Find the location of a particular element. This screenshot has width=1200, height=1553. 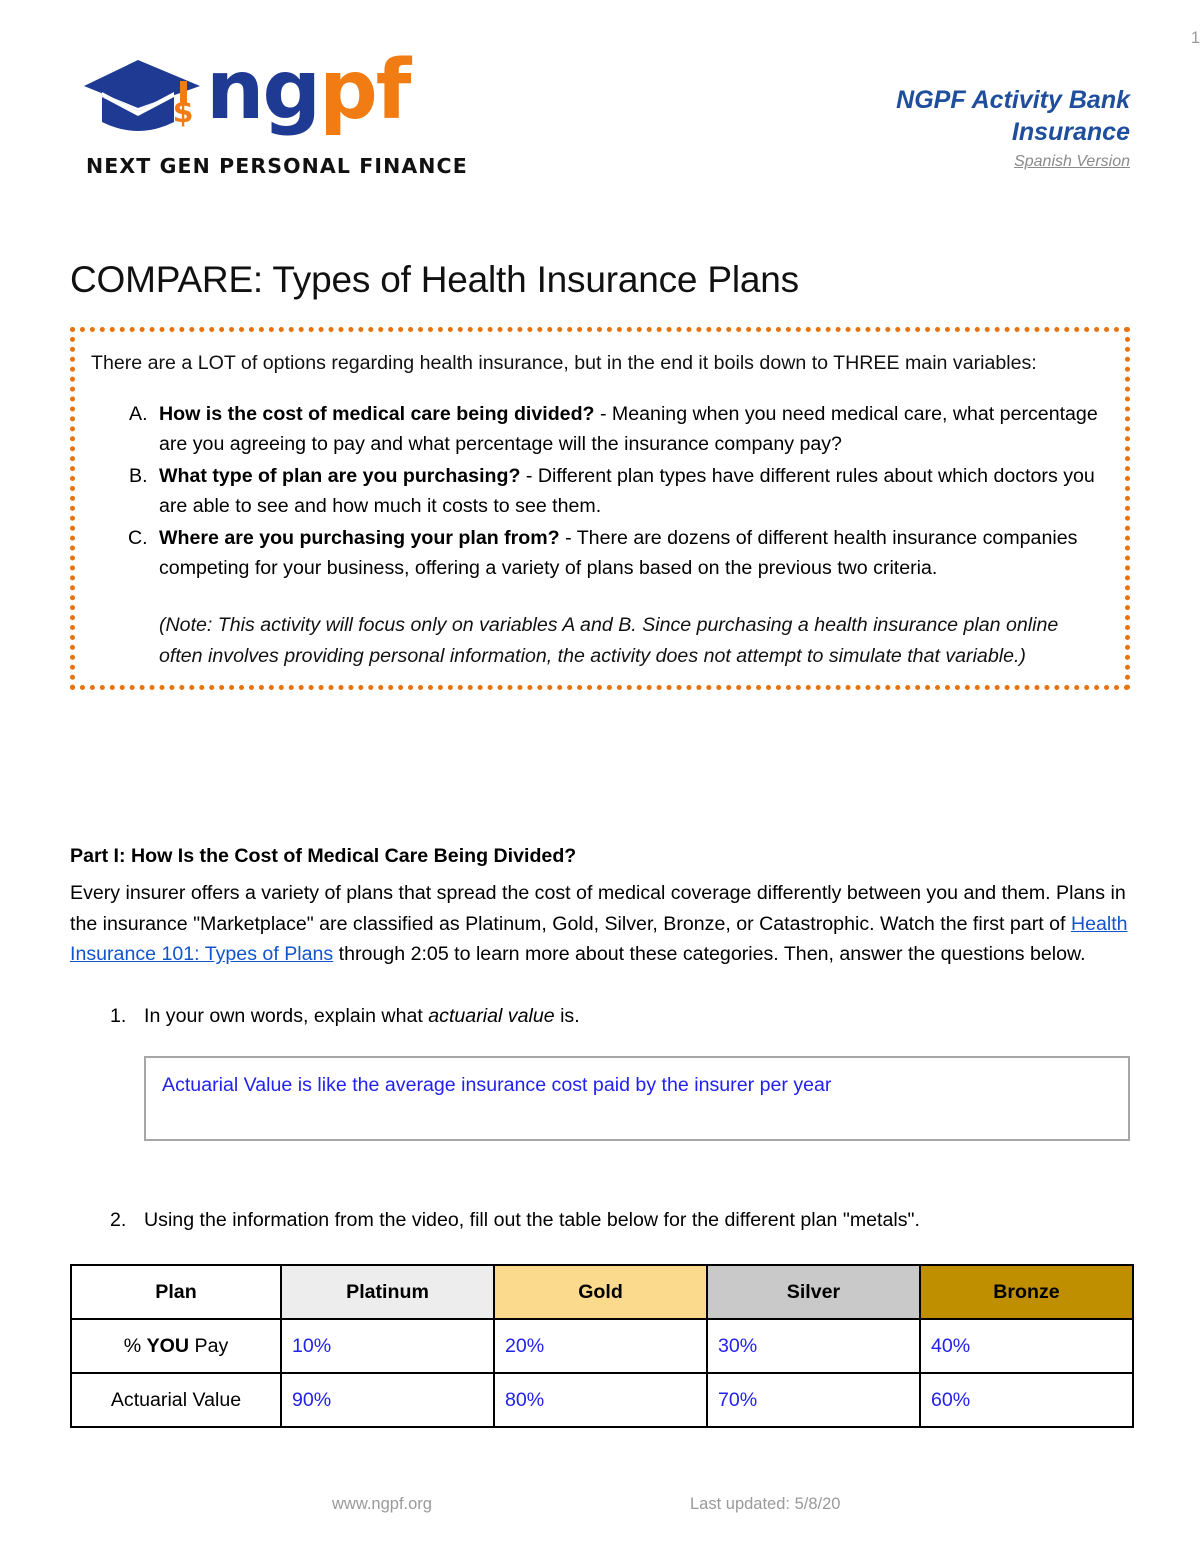

table-header-bronze: Bronze is located at coordinates (1026, 1292).